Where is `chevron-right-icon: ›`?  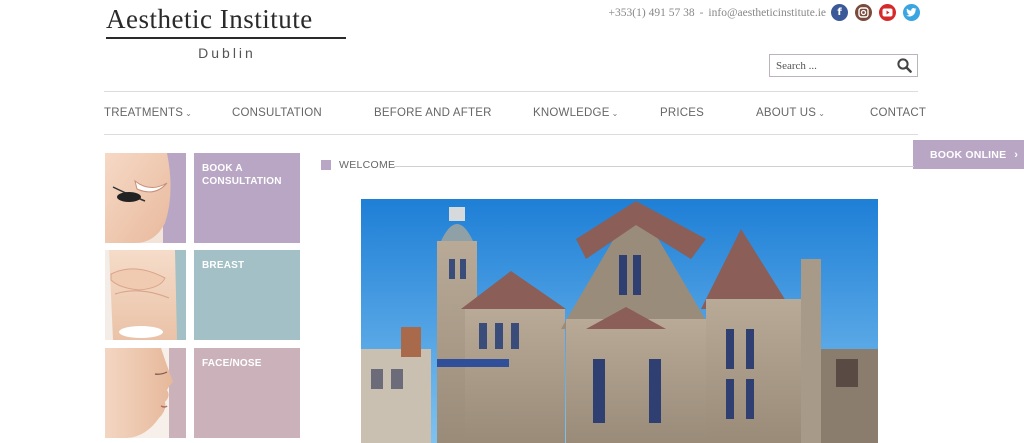
chevron-right-icon: › is located at coordinates (1016, 154).